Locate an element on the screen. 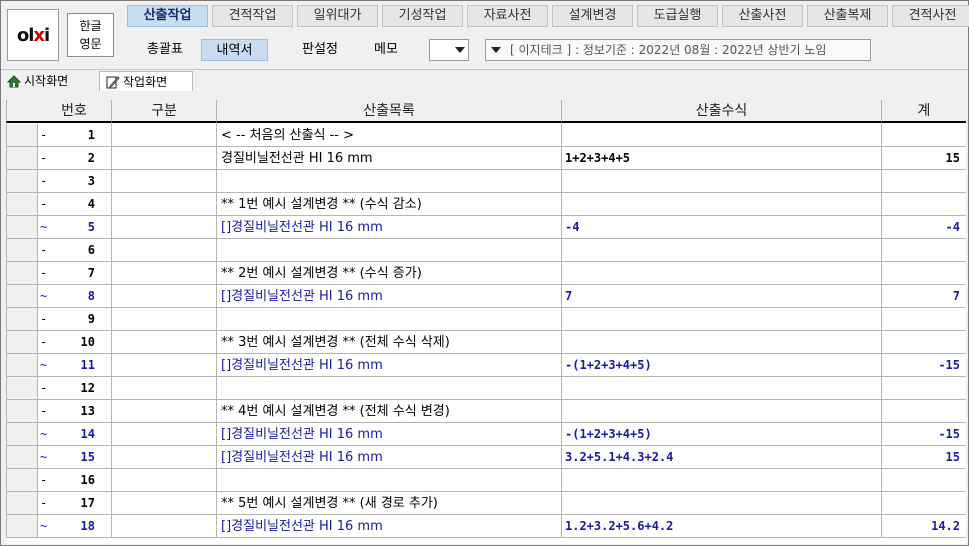 This screenshot has width=969, height=546. calc-item-cell: 경질비닐전선관 HI 16 mm is located at coordinates (389, 158).